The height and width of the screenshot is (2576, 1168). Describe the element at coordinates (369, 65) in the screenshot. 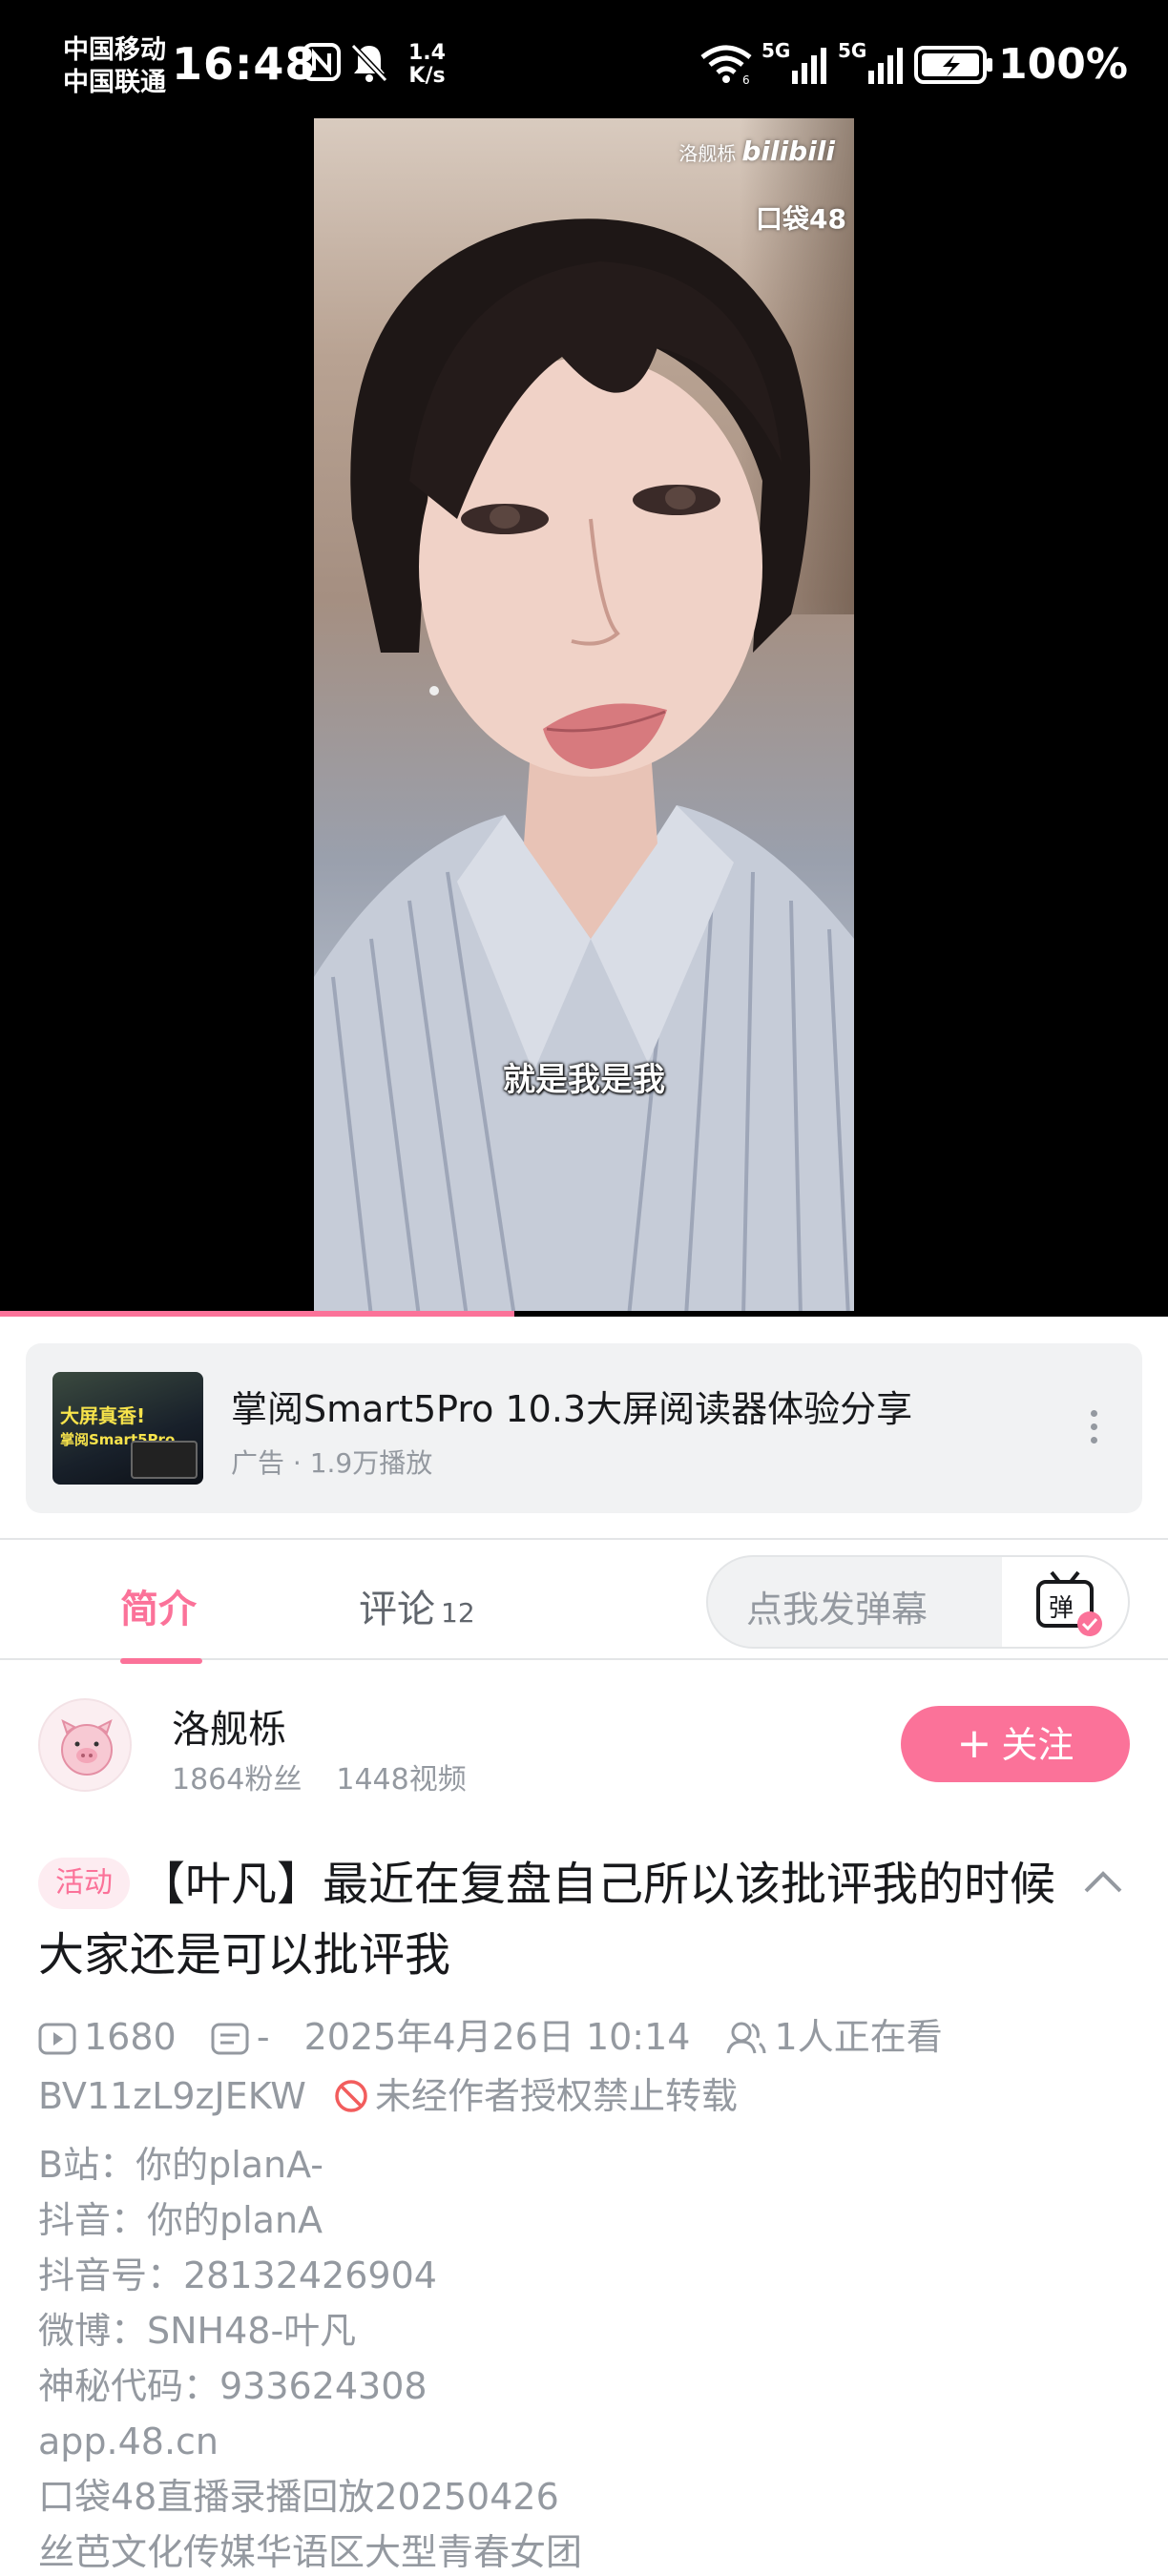

I see `mute-icon` at that location.